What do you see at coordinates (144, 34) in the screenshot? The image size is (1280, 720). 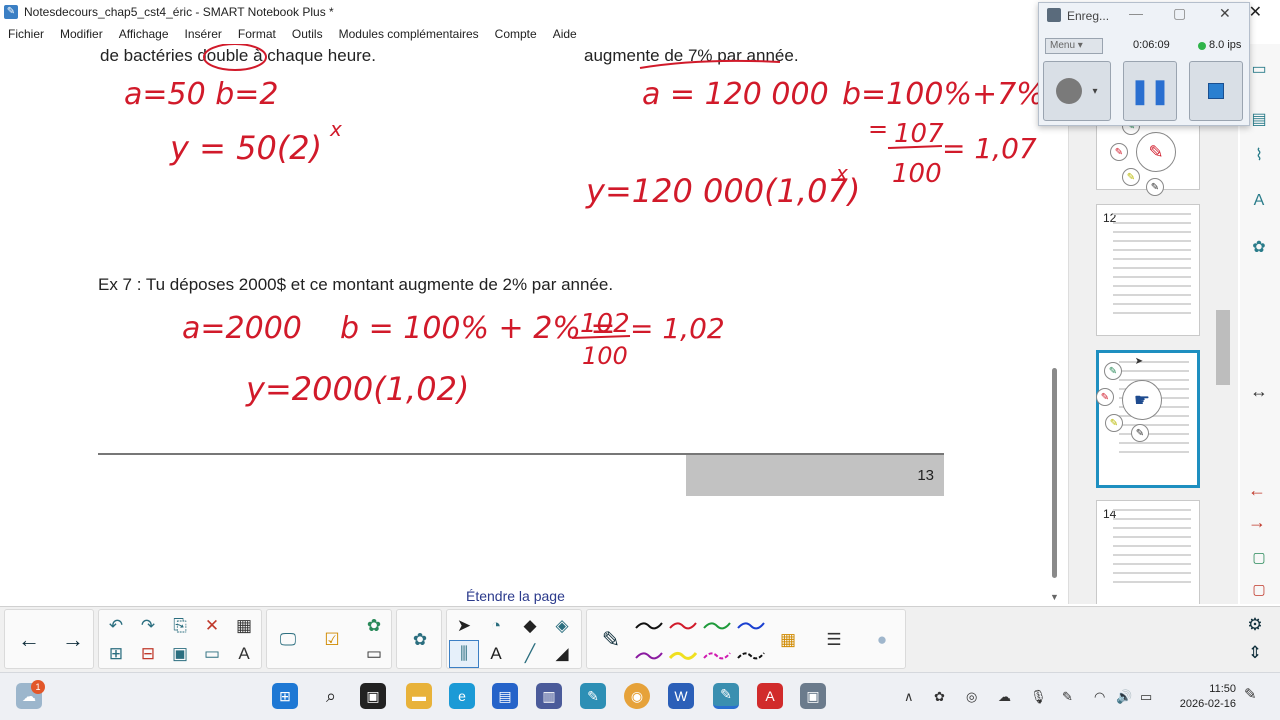 I see `menu-affichage: Affichage` at bounding box center [144, 34].